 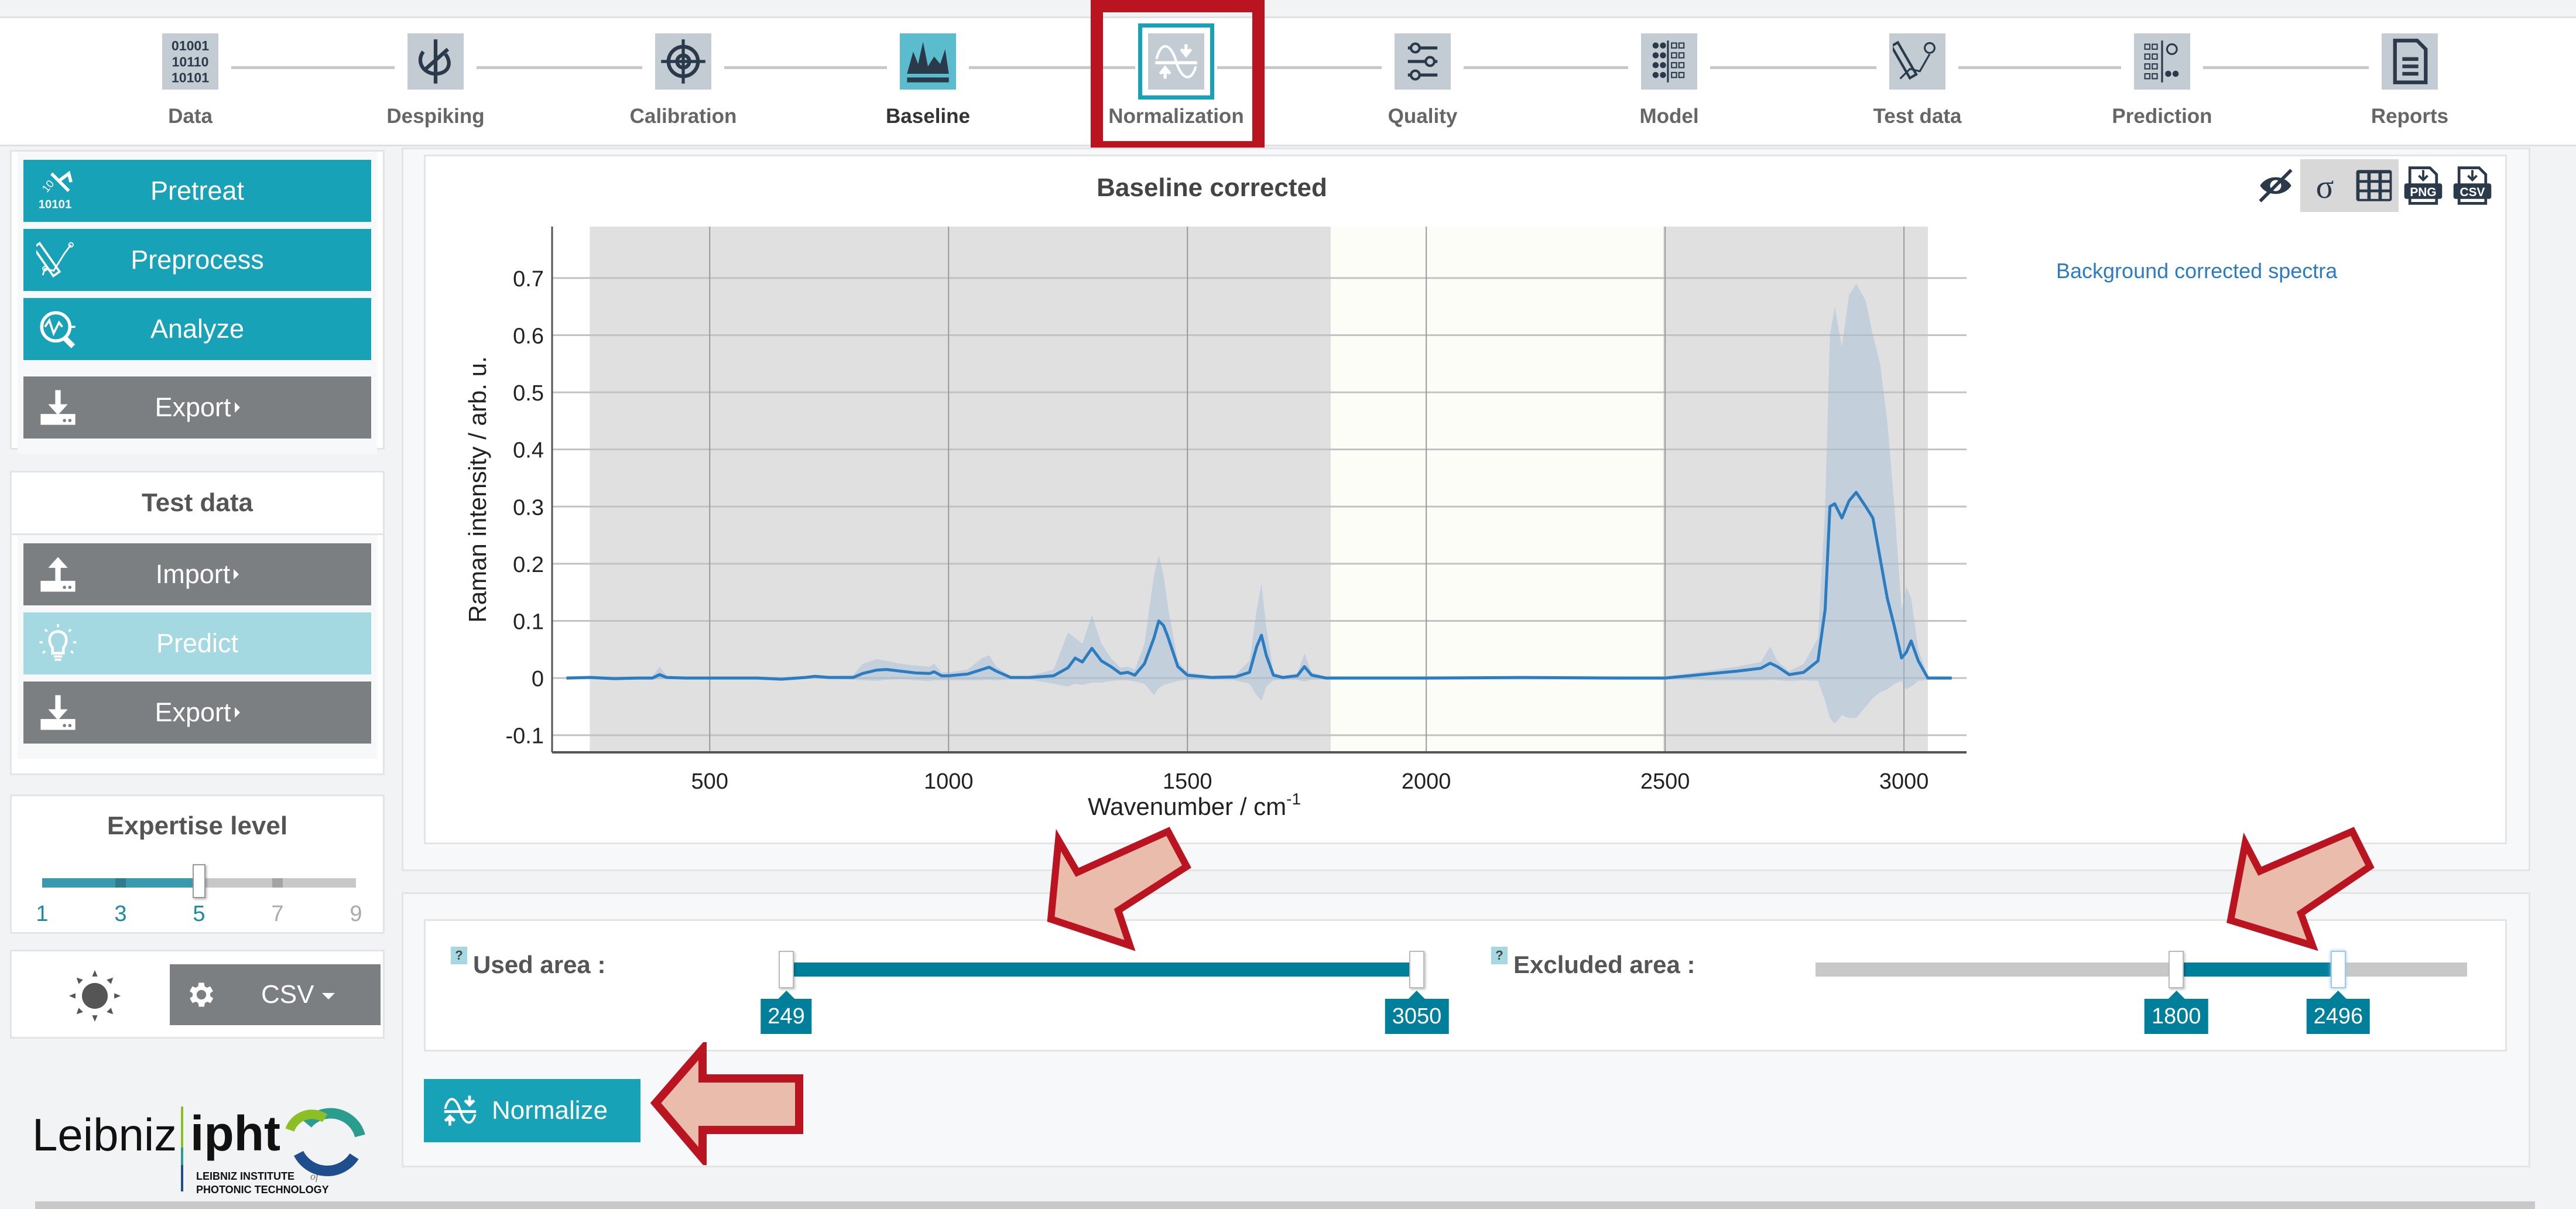 I want to click on excluded-area-selected-range, so click(x=2257, y=970).